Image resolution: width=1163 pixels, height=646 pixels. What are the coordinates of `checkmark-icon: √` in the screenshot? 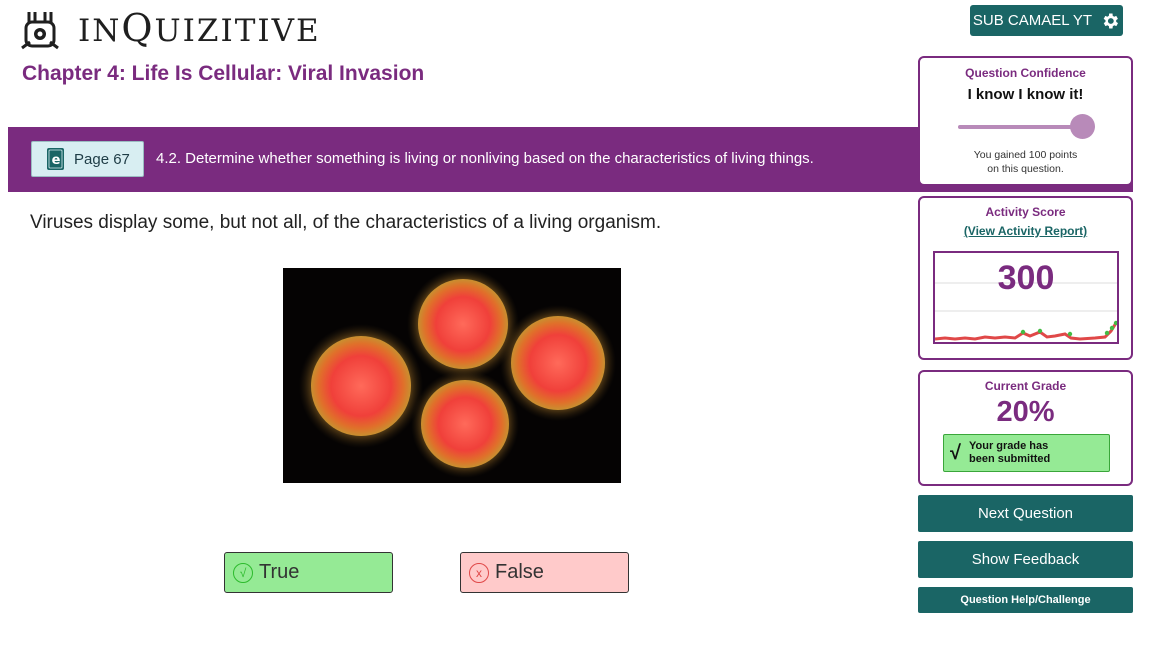 It's located at (955, 452).